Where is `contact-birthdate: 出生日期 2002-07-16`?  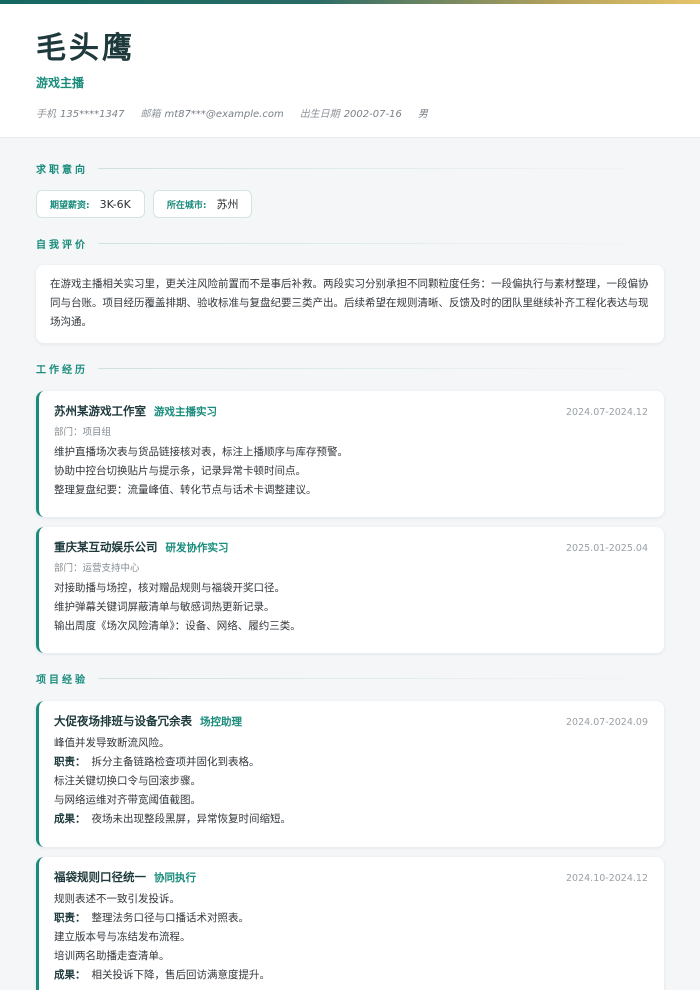
contact-birthdate: 出生日期 2002-07-16 is located at coordinates (350, 114).